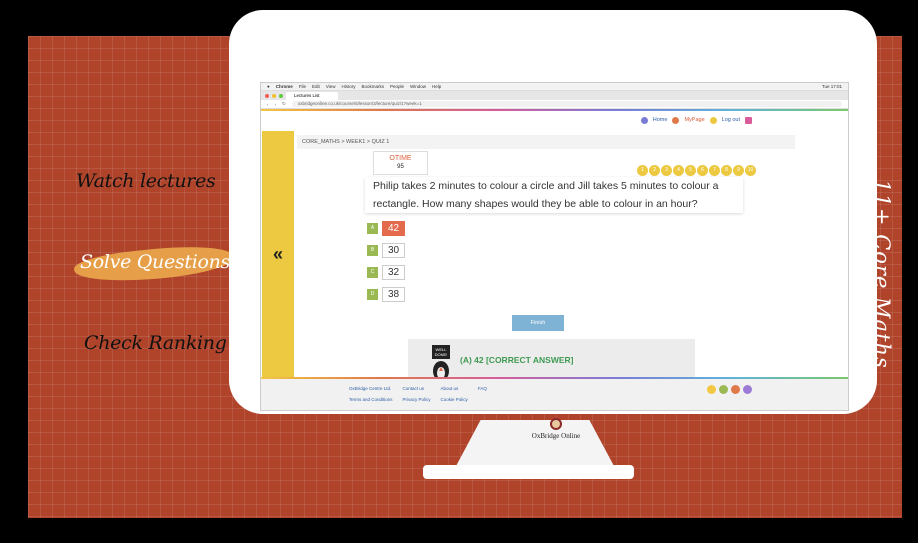 Image resolution: width=918 pixels, height=543 pixels. I want to click on owl-mascot-icon: WELL DONE!, so click(441, 363).